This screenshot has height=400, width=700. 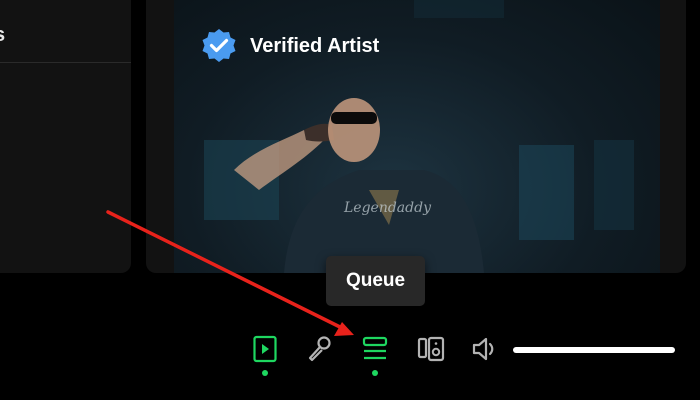 I want to click on divider, so click(x=65, y=62).